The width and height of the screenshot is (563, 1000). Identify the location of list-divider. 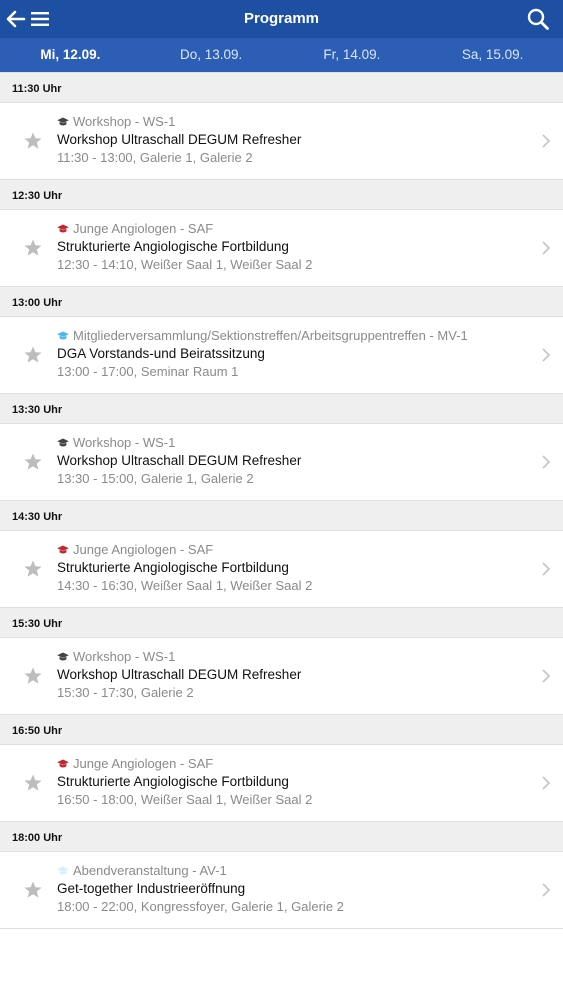
(281, 928).